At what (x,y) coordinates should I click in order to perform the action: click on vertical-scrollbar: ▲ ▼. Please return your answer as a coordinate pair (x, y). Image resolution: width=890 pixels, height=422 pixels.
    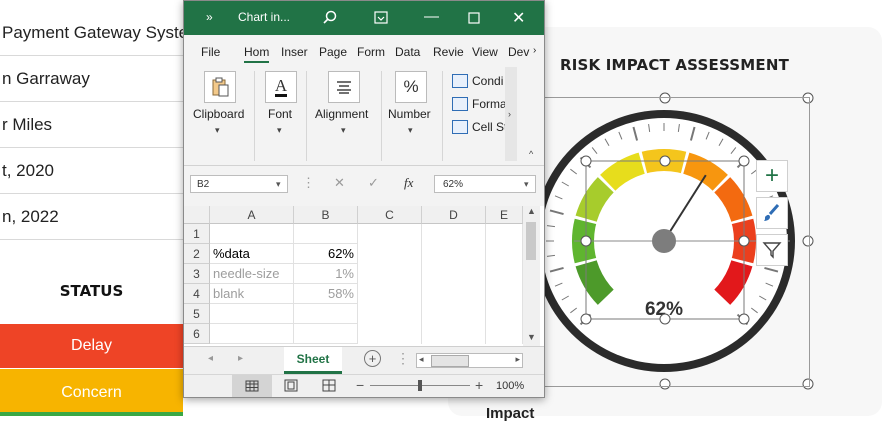
    Looking at the image, I should click on (531, 276).